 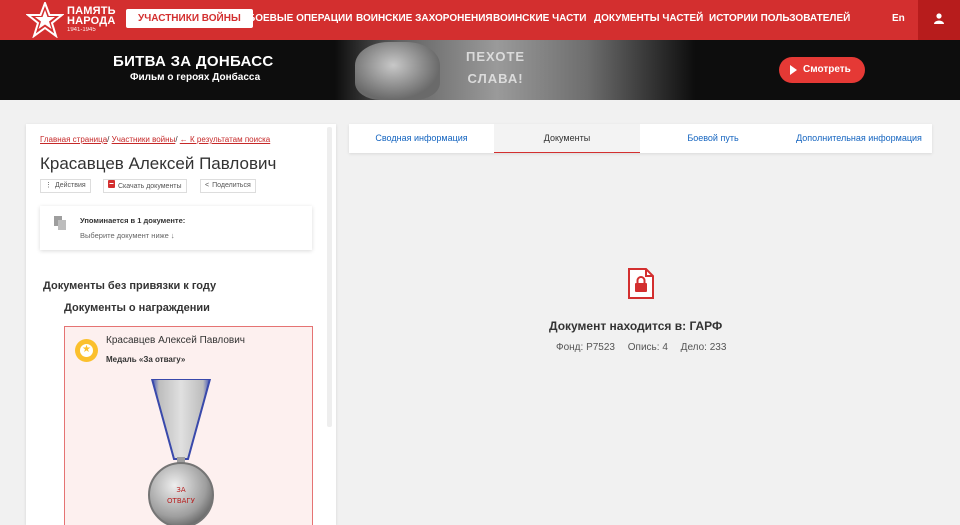 I want to click on nav-unit-documents: ДОКУМЕНТЫ ЧАСТЕЙ, so click(x=648, y=20).